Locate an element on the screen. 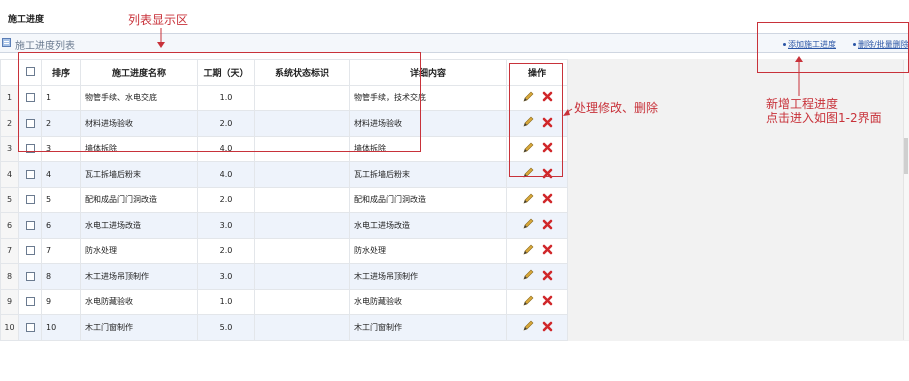 The width and height of the screenshot is (909, 381). table-row: 3 3 墙体拆除 4.0 墙体拆除 is located at coordinates (284, 148).